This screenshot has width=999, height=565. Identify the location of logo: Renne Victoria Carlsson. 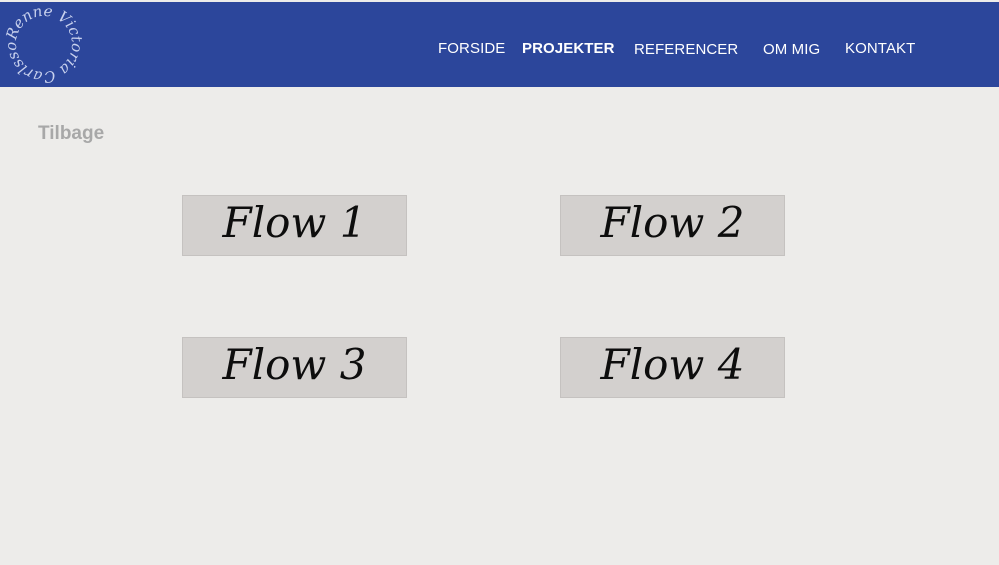
(44, 44).